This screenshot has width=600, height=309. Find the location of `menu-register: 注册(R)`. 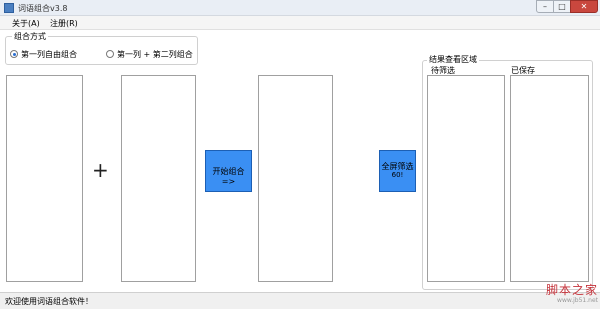

menu-register: 注册(R) is located at coordinates (64, 23).